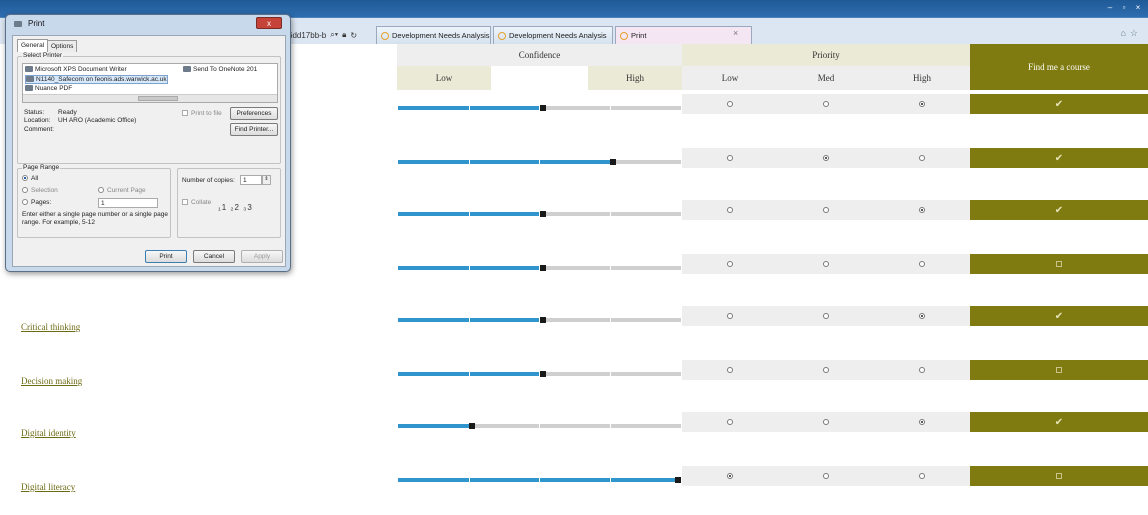 This screenshot has height=515, width=1148. What do you see at coordinates (202, 113) in the screenshot?
I see `print-to-file-checkbox: Print to file` at bounding box center [202, 113].